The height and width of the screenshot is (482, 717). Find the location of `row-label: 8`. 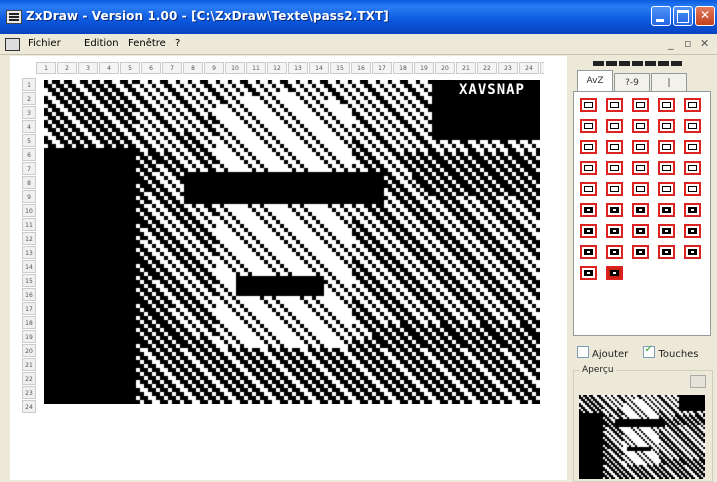

row-label: 8 is located at coordinates (29, 182).